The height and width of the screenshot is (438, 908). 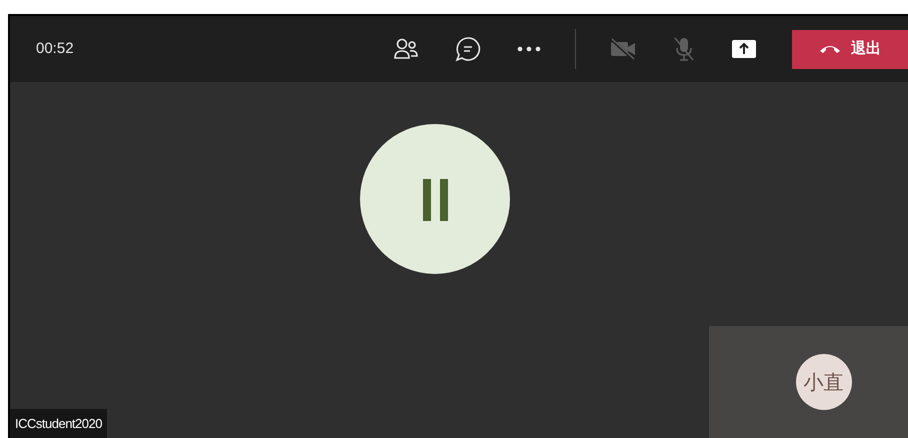 I want to click on chat-icon, so click(x=468, y=49).